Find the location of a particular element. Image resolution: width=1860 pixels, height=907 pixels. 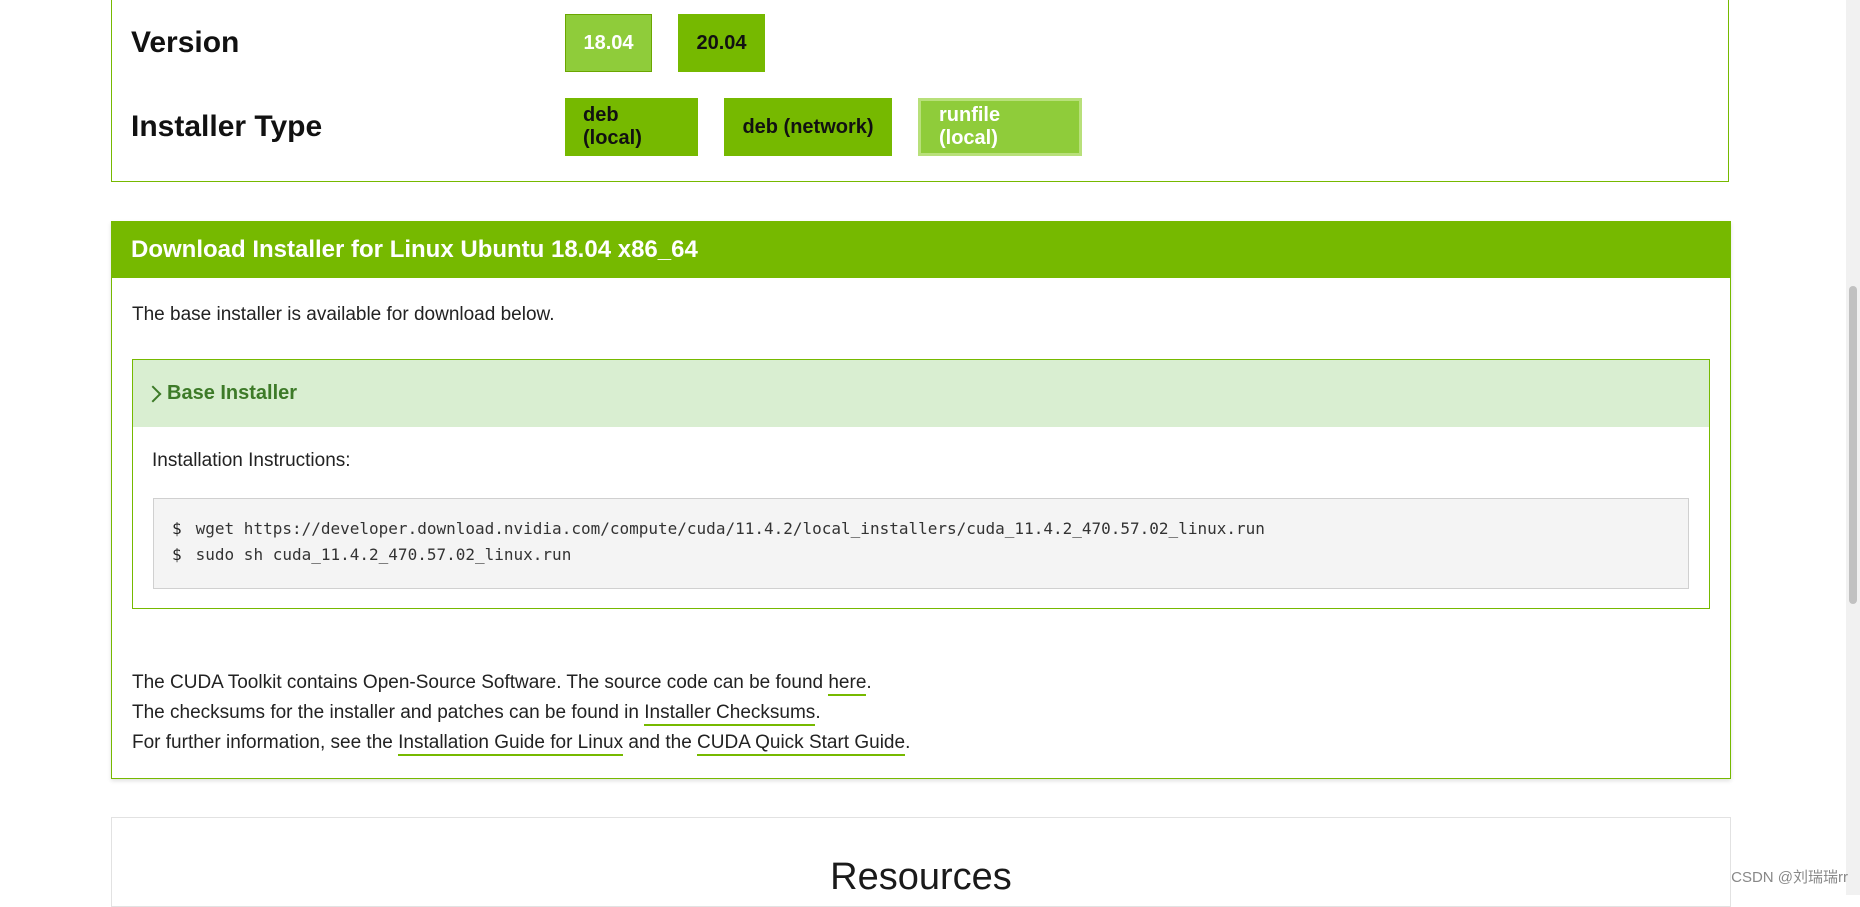

version-label: Version is located at coordinates (185, 42).